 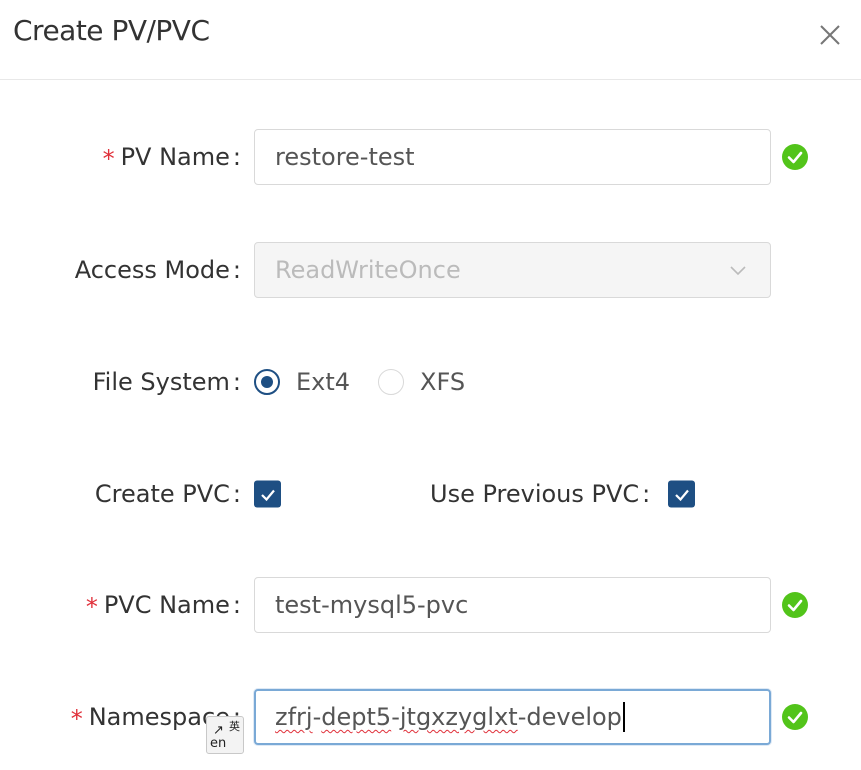 What do you see at coordinates (540, 494) in the screenshot?
I see `use-previous-pvc-label: Use Previous PVC:` at bounding box center [540, 494].